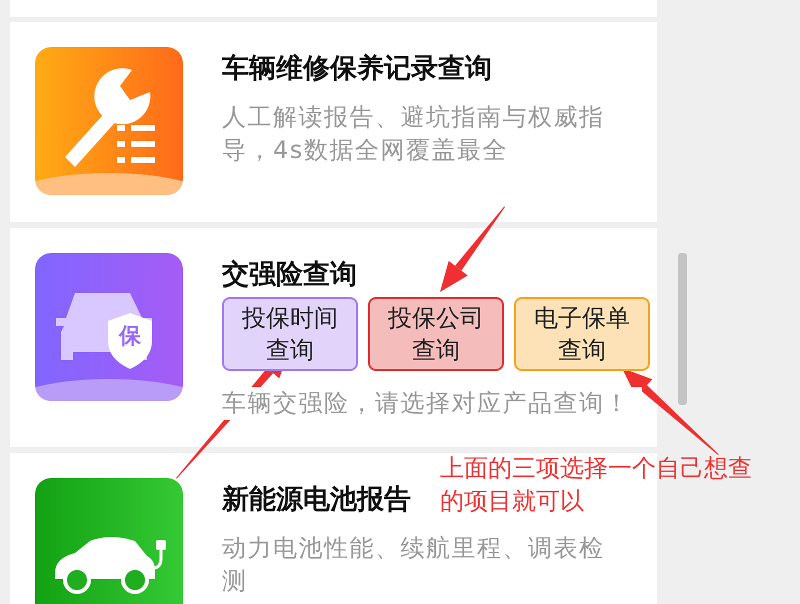 Image resolution: width=800 pixels, height=604 pixels. I want to click on item-description: 车辆交强险，请选择对应产品查询！, so click(432, 403).